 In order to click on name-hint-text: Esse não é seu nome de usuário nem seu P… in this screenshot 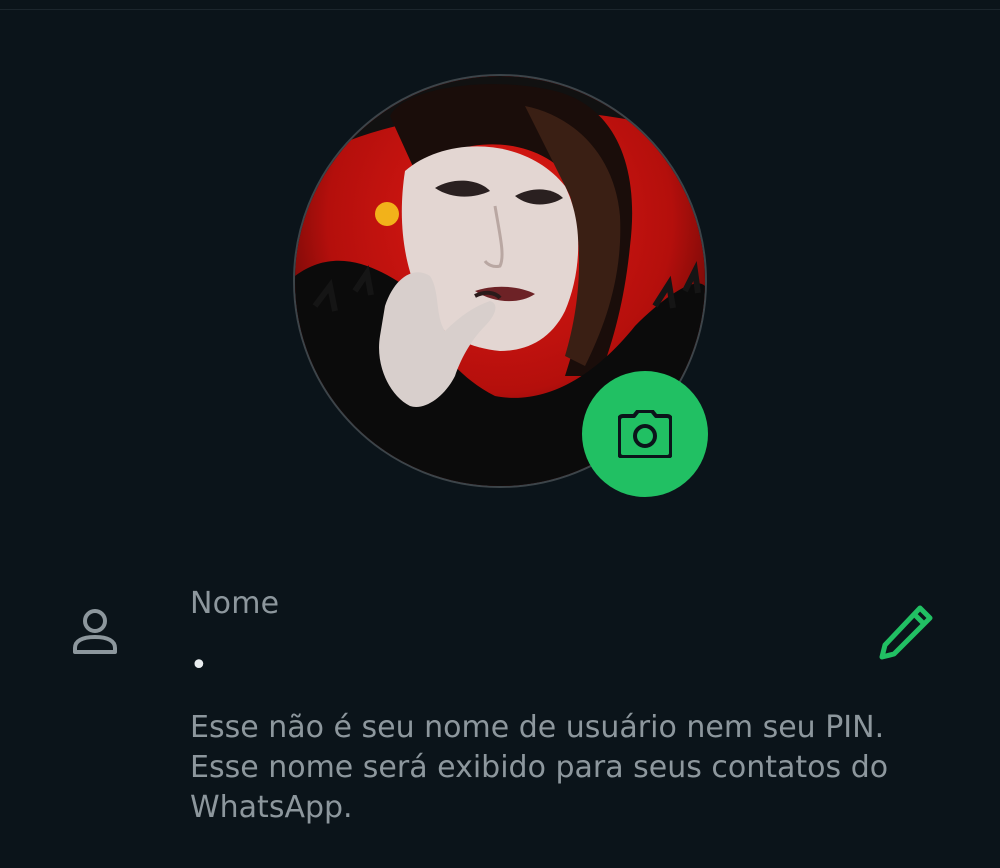, I will do `click(539, 767)`.